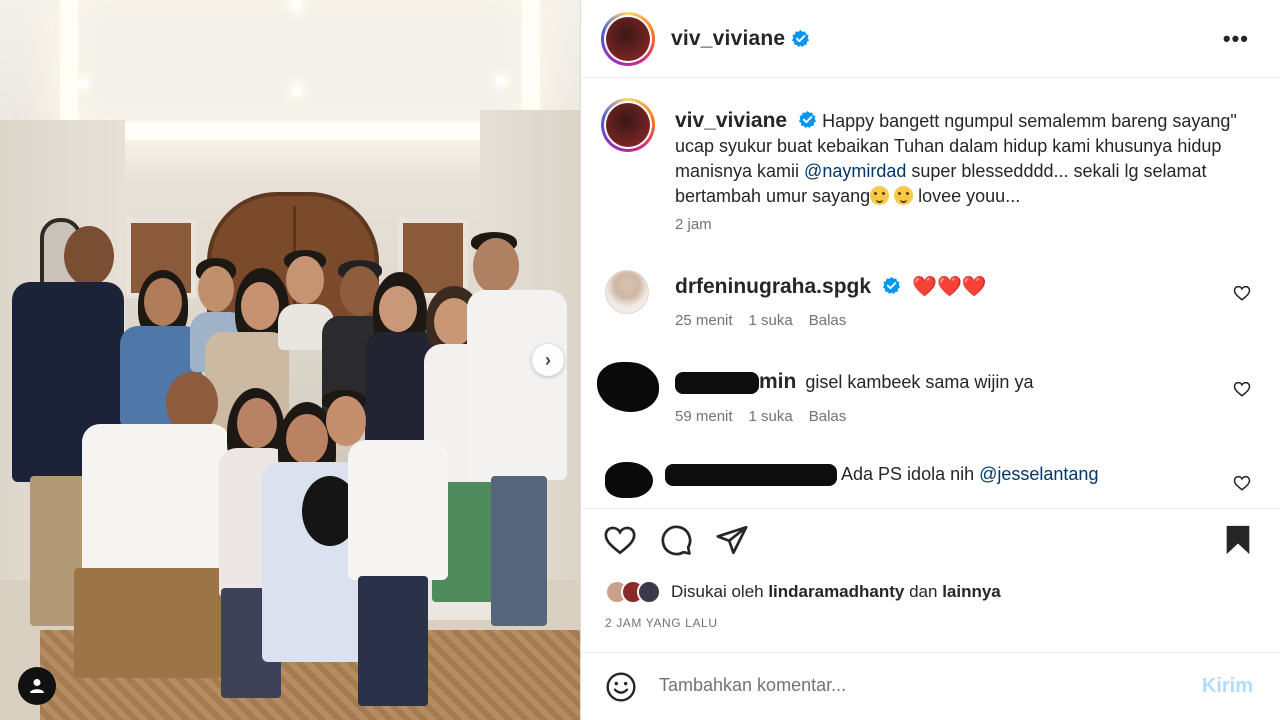 This screenshot has height=720, width=1280. I want to click on comment-body: drfeninugraha.spgk ❤️❤️❤️, so click(831, 286).